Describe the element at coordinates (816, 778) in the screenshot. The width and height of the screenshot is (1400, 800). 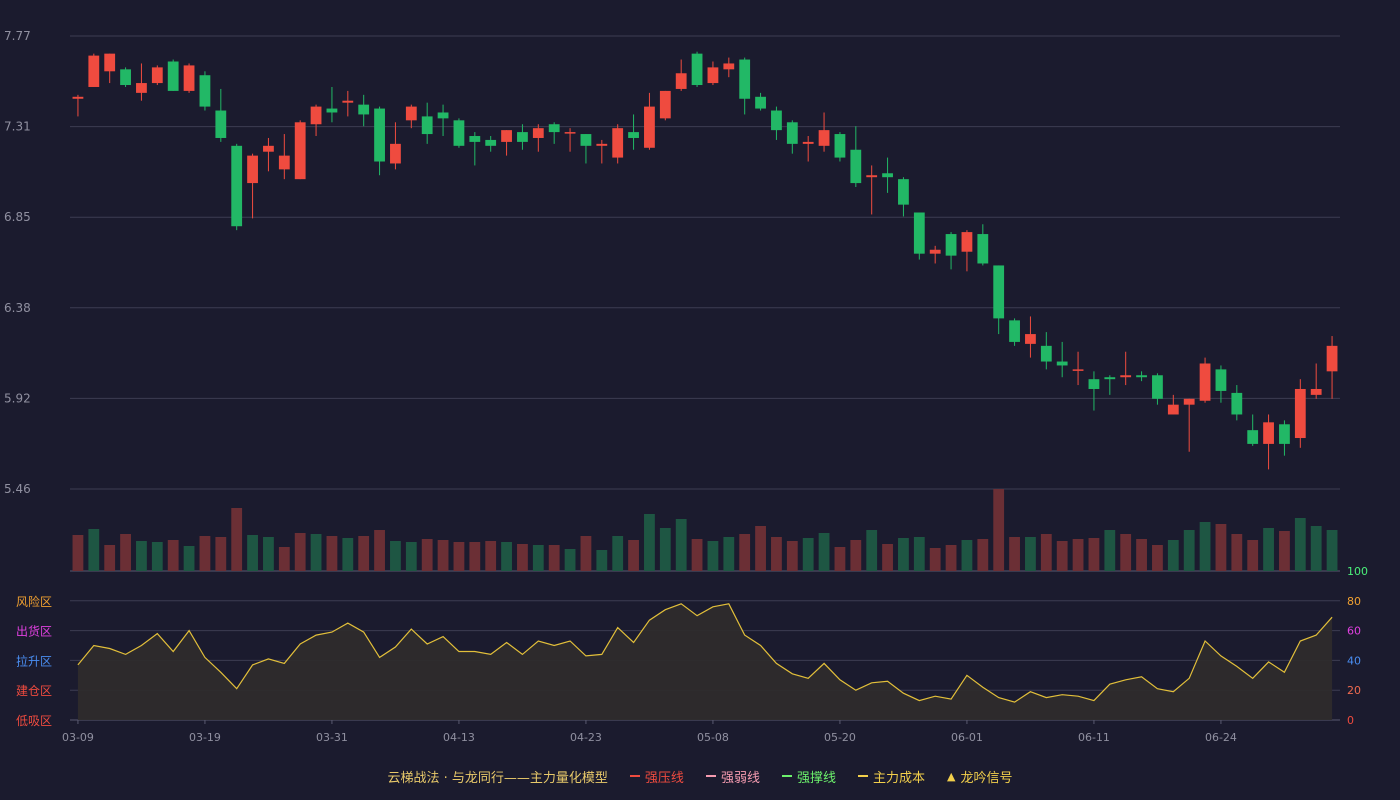
I see `legend-label: 强撑线` at that location.